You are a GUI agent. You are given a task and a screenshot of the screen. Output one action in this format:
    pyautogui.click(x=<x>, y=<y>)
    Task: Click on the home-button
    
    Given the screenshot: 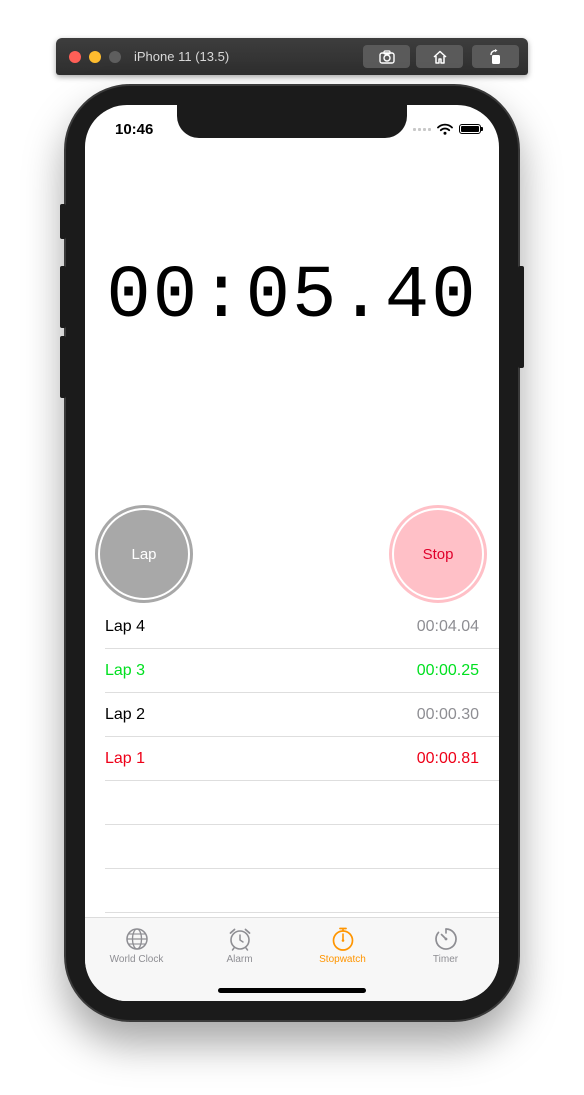 What is the action you would take?
    pyautogui.click(x=439, y=56)
    